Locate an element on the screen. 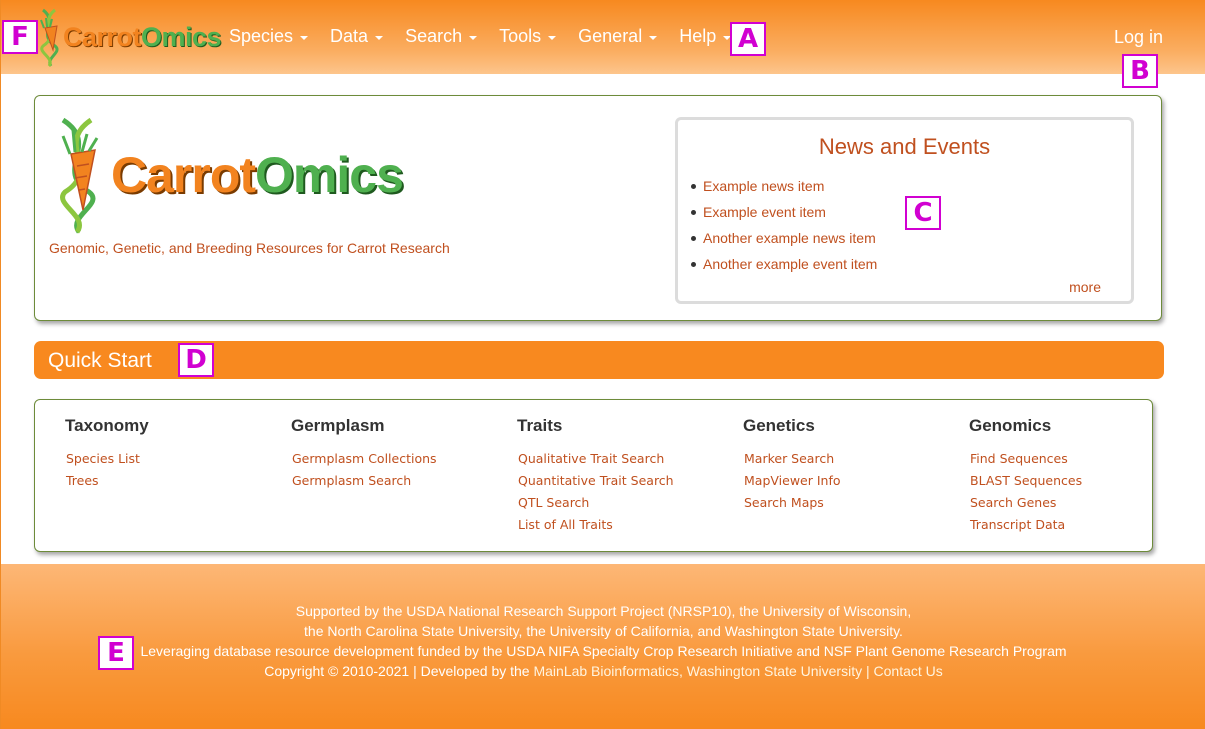 The width and height of the screenshot is (1205, 729). quick-link-germplasm-collections: Germplasm Collections is located at coordinates (364, 459).